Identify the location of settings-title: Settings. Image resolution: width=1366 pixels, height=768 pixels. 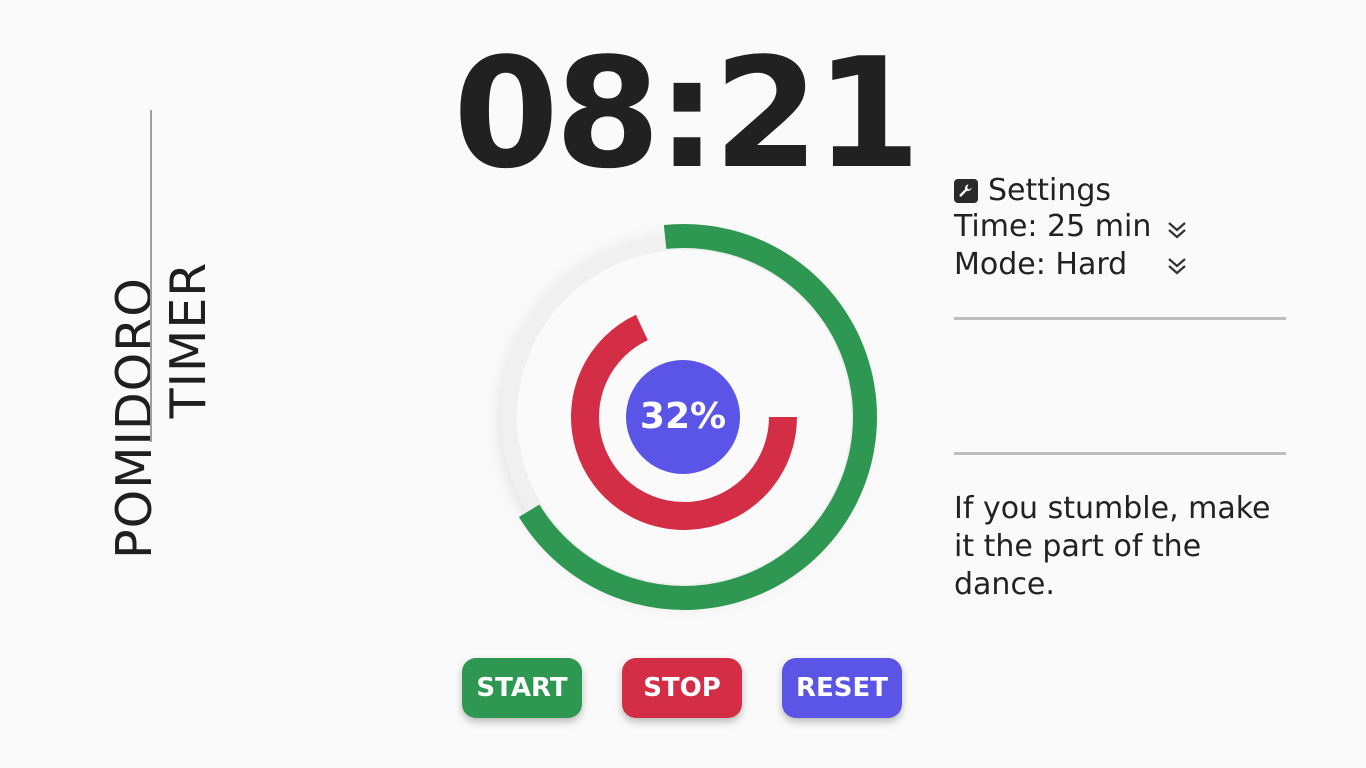
(1050, 190).